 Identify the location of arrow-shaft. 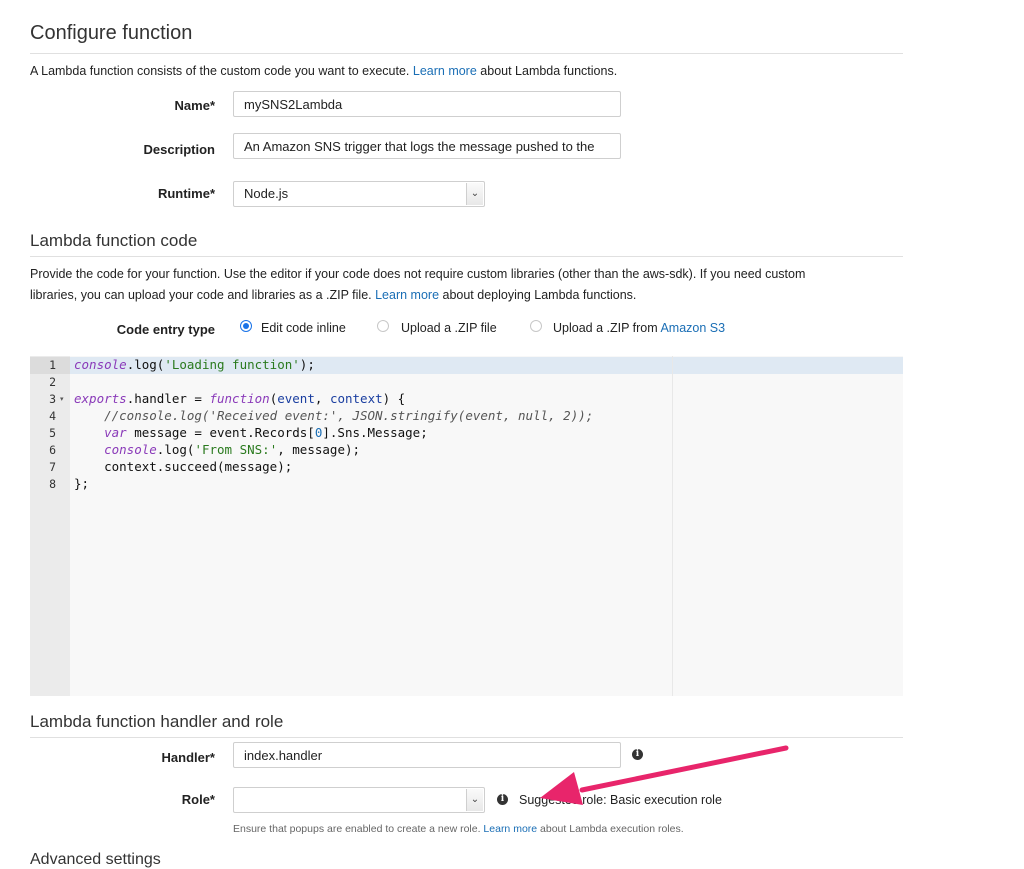
(684, 769).